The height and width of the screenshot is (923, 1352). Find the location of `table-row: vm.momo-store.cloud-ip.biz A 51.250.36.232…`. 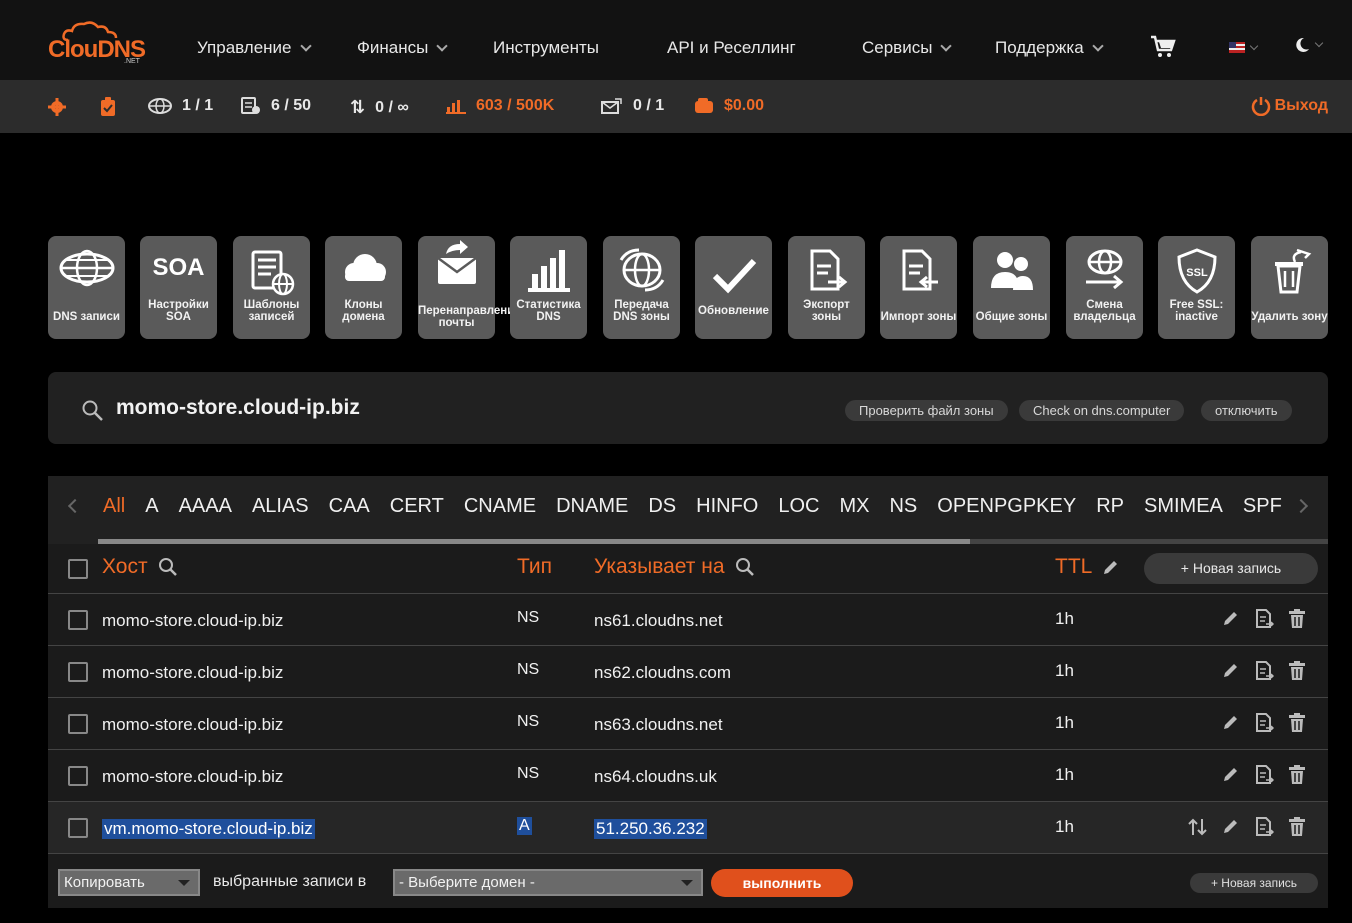

table-row: vm.momo-store.cloud-ip.biz A 51.250.36.232… is located at coordinates (688, 828).